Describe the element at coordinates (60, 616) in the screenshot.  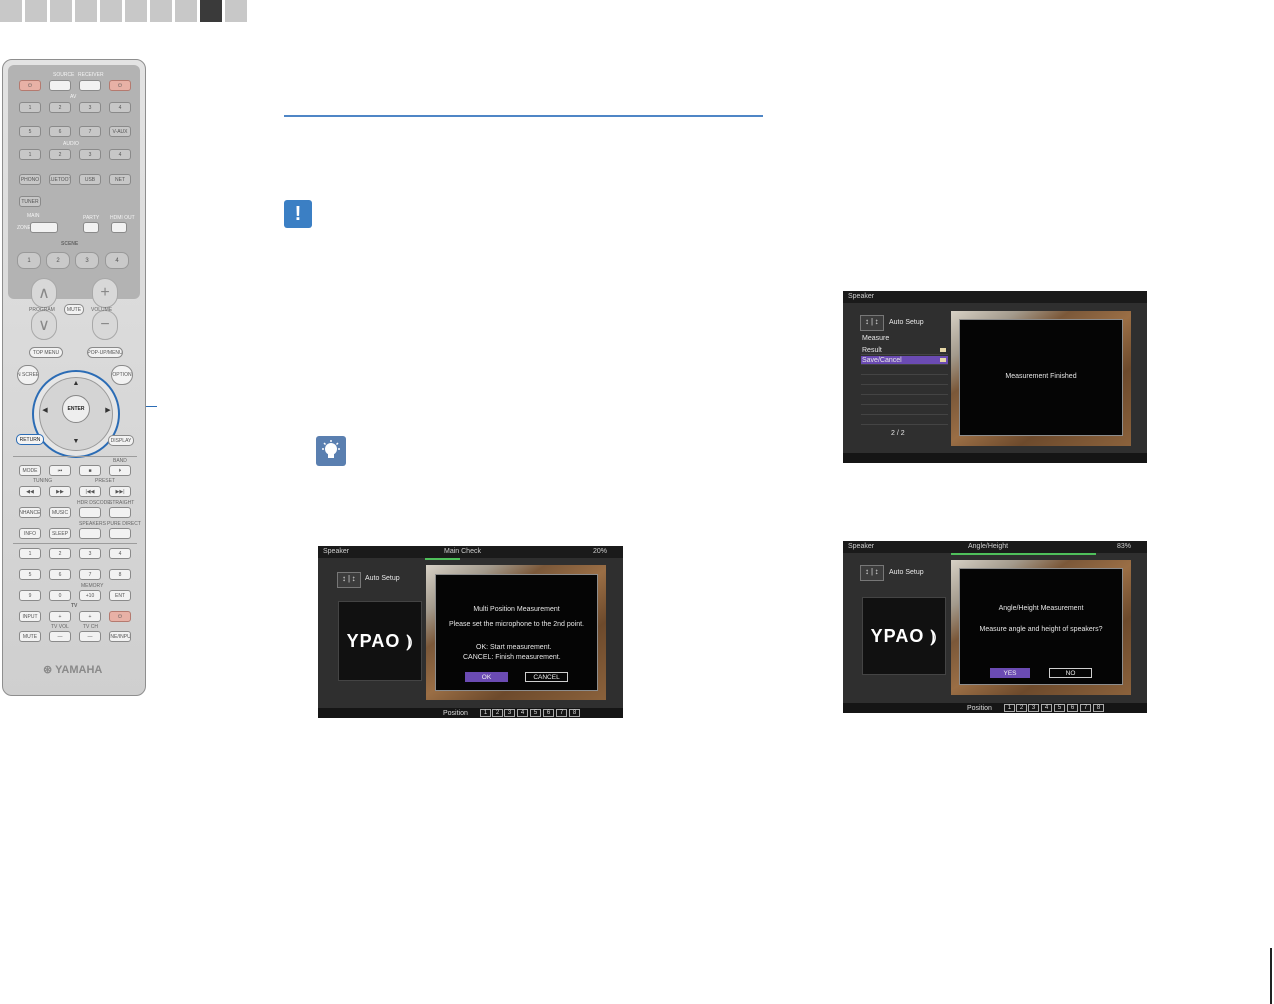
I see `tv-vol-up-button: +` at that location.